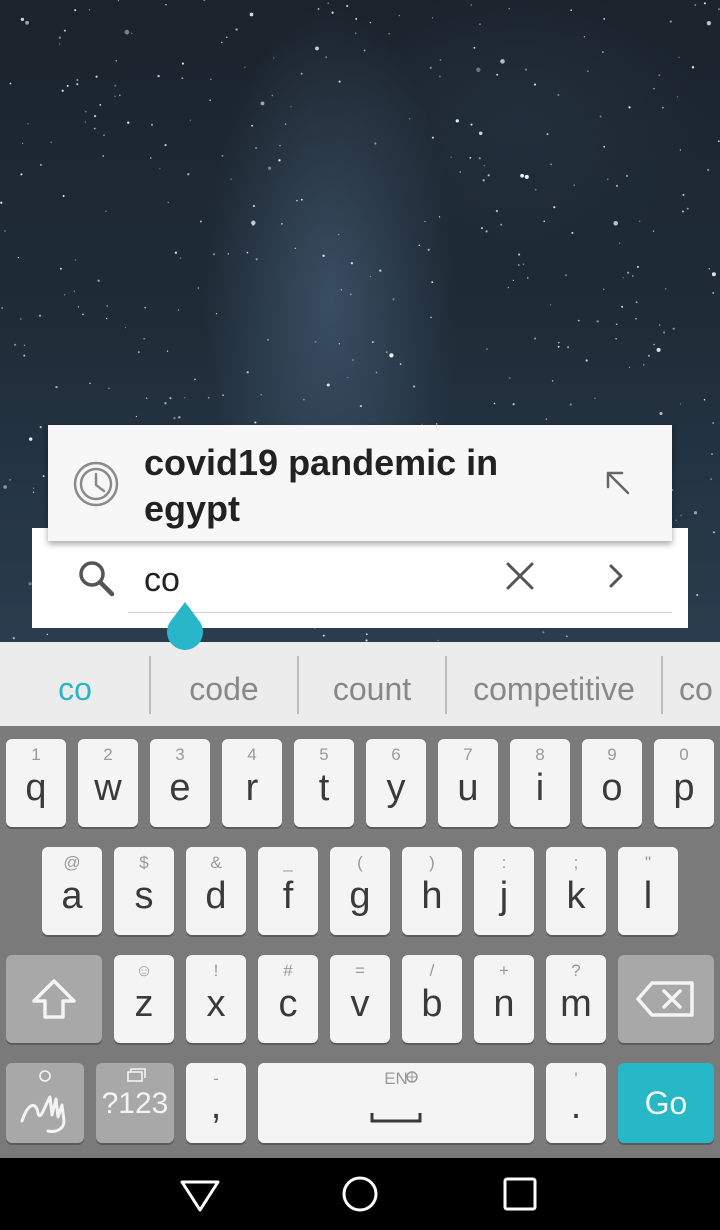 The image size is (720, 1230). Describe the element at coordinates (372, 684) in the screenshot. I see `strip-word-3: count` at that location.